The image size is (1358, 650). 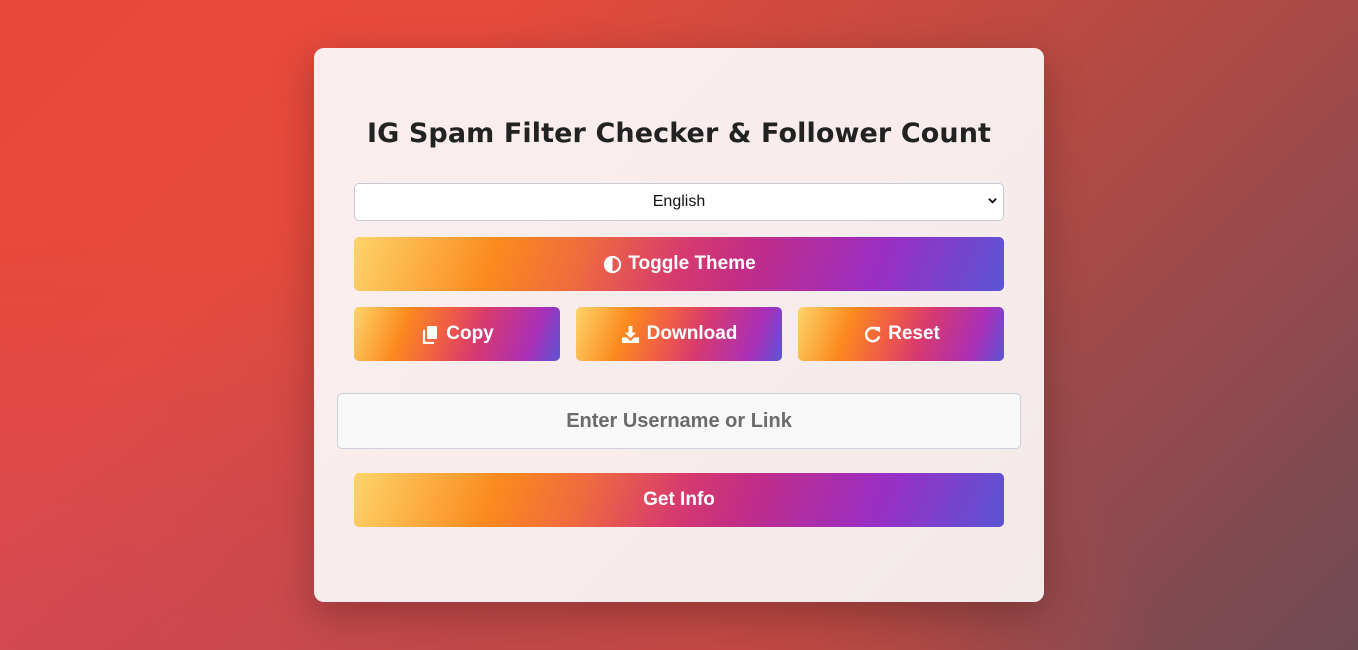 What do you see at coordinates (679, 133) in the screenshot?
I see `page-title: IG Spam Filter Checker & Follower Count` at bounding box center [679, 133].